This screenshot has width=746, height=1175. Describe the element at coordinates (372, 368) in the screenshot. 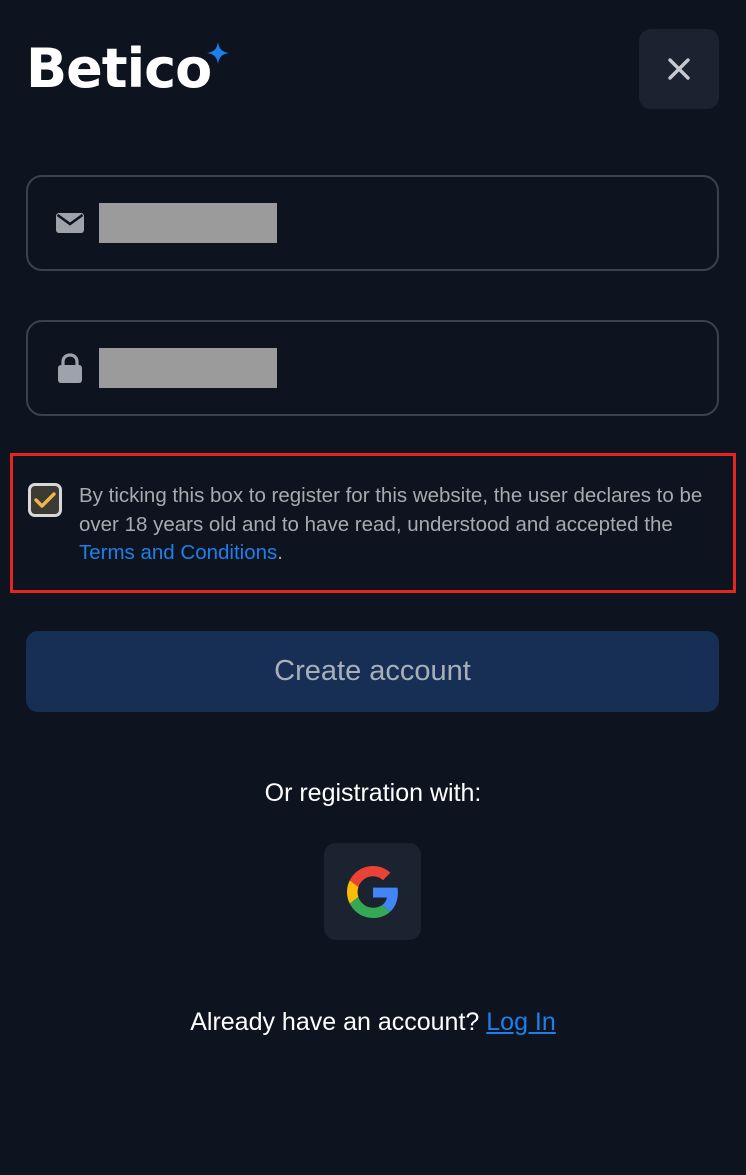

I see `password-field` at that location.